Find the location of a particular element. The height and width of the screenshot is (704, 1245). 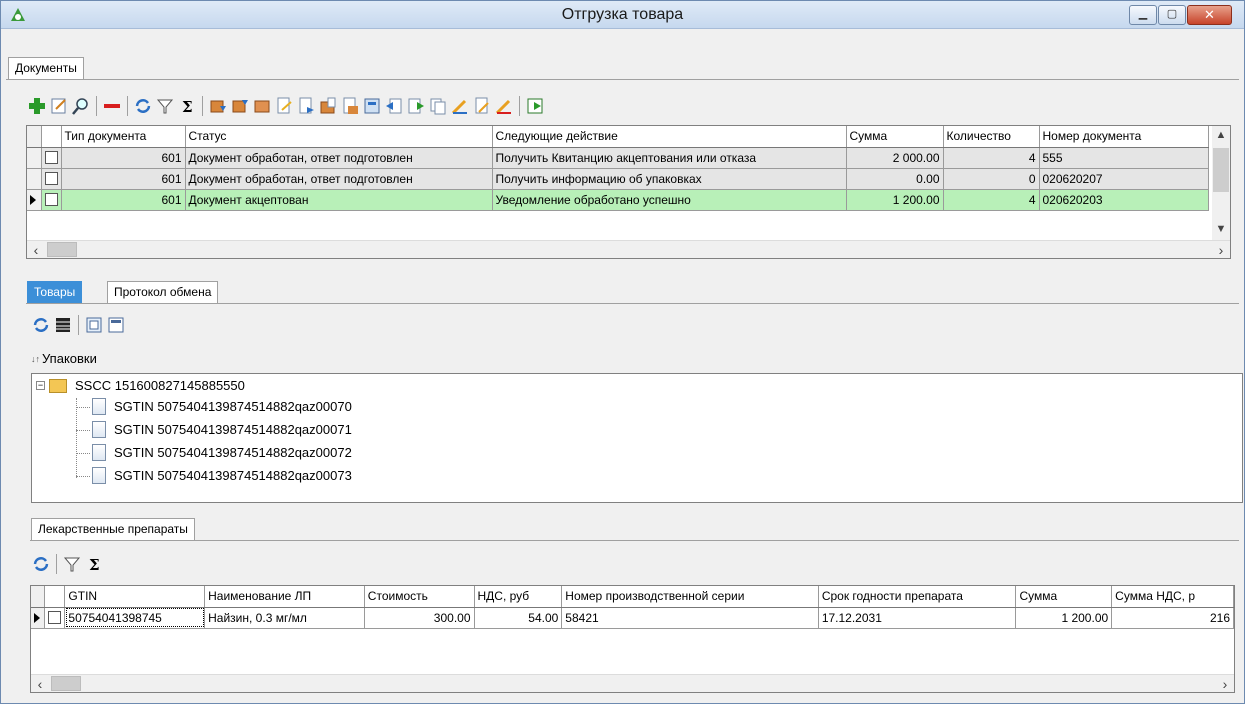

sgtin-label: SGTIN 5075404139874514882qaz00072 is located at coordinates (233, 452).